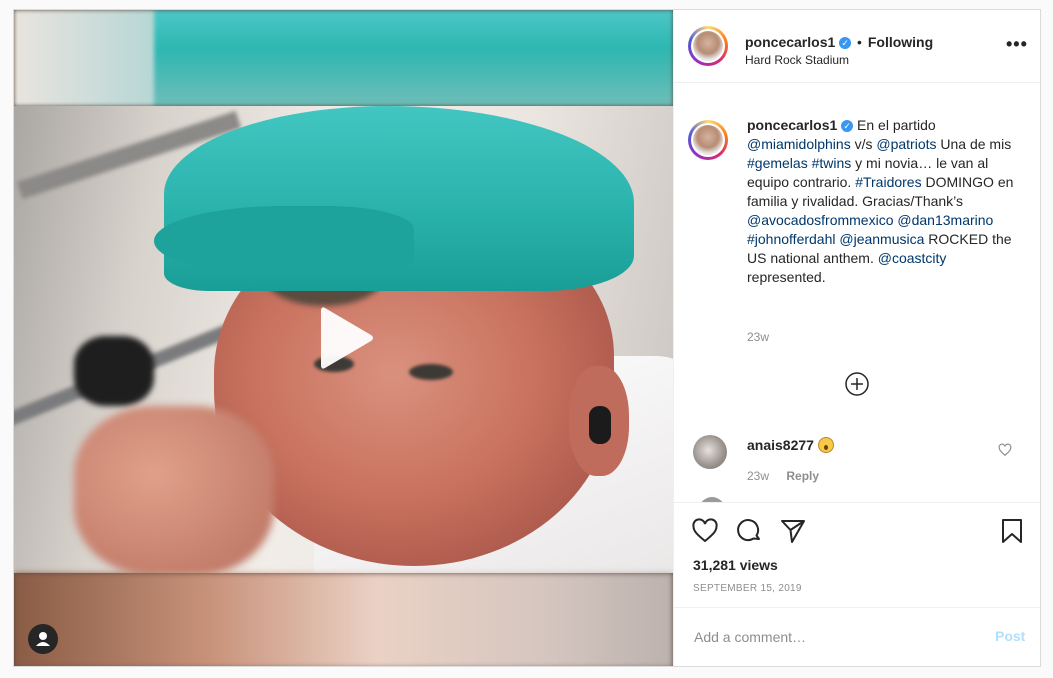  What do you see at coordinates (343, 58) in the screenshot?
I see `video-blur-top` at bounding box center [343, 58].